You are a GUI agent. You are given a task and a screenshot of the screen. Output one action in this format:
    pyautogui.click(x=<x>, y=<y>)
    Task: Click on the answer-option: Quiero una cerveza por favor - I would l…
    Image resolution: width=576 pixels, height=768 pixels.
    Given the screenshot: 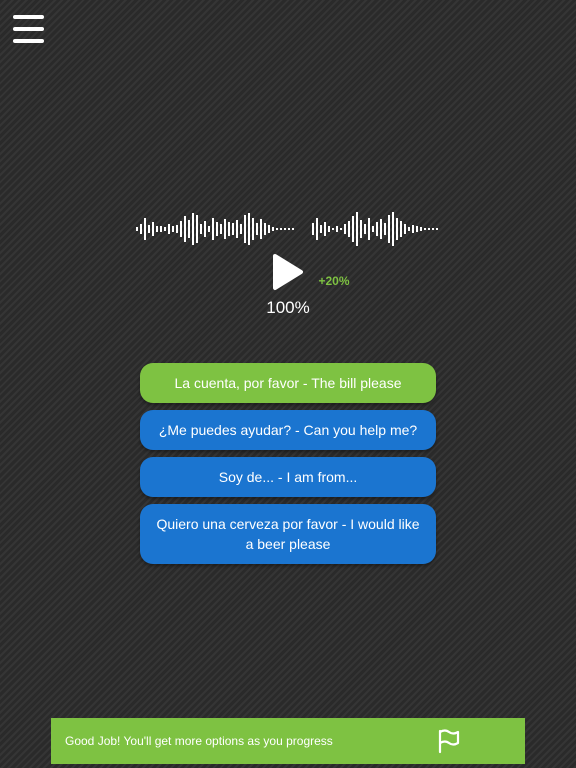 What is the action you would take?
    pyautogui.click(x=288, y=534)
    